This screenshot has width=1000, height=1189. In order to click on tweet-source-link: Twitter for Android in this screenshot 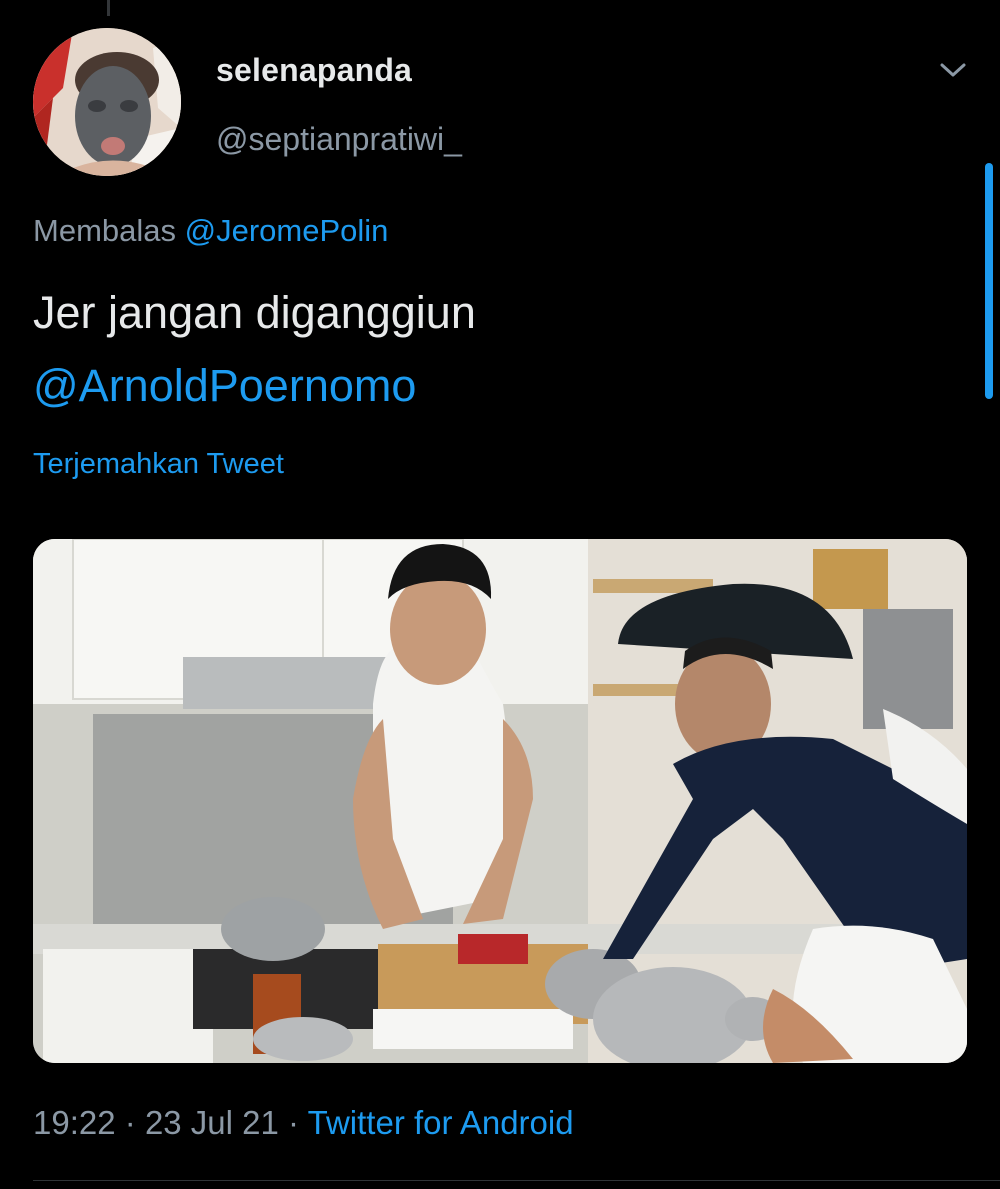, I will do `click(441, 1122)`.